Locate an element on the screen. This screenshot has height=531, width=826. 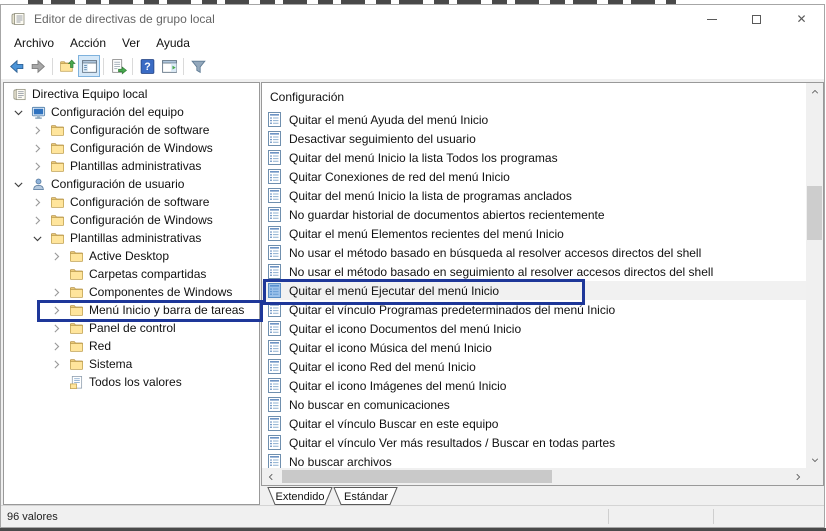
title-bar: Editor de directivas de grupo local ✕ is located at coordinates (412, 19).